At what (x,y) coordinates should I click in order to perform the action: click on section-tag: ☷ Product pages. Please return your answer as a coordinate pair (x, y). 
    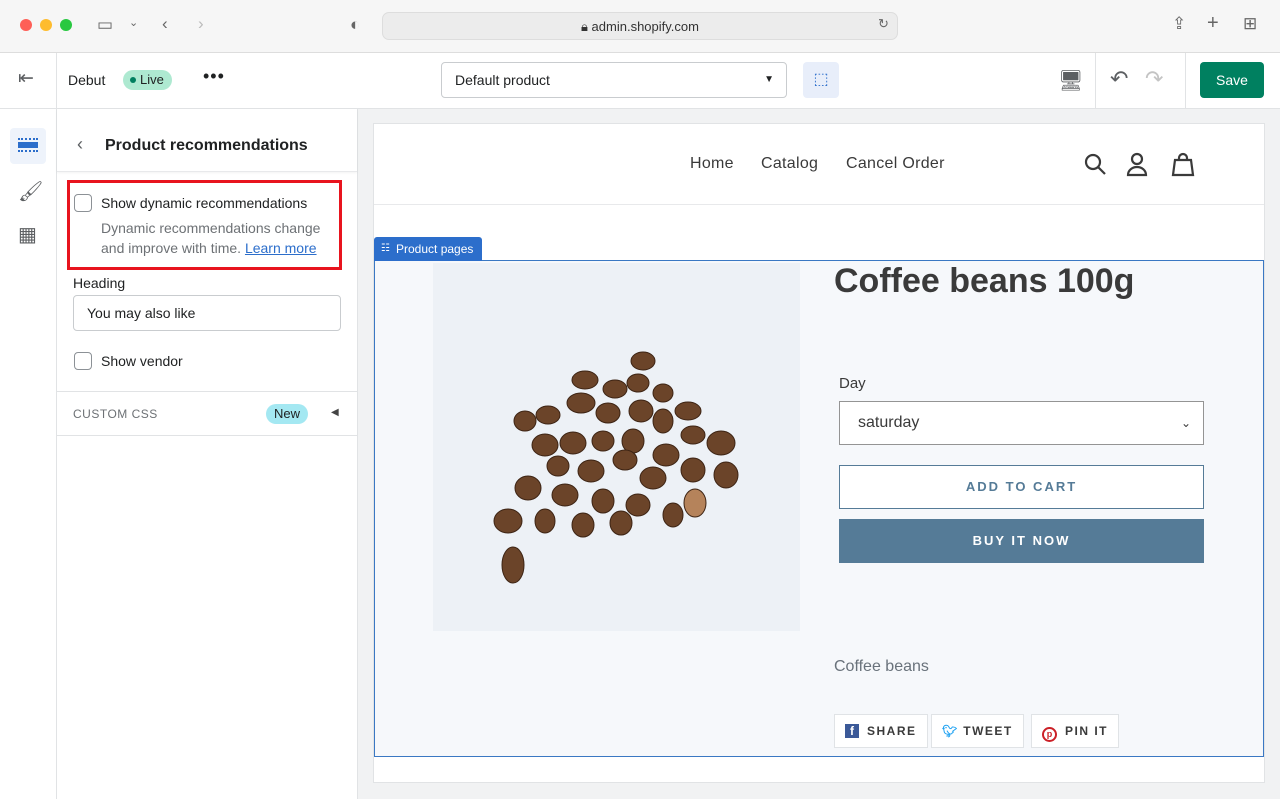
    Looking at the image, I should click on (428, 249).